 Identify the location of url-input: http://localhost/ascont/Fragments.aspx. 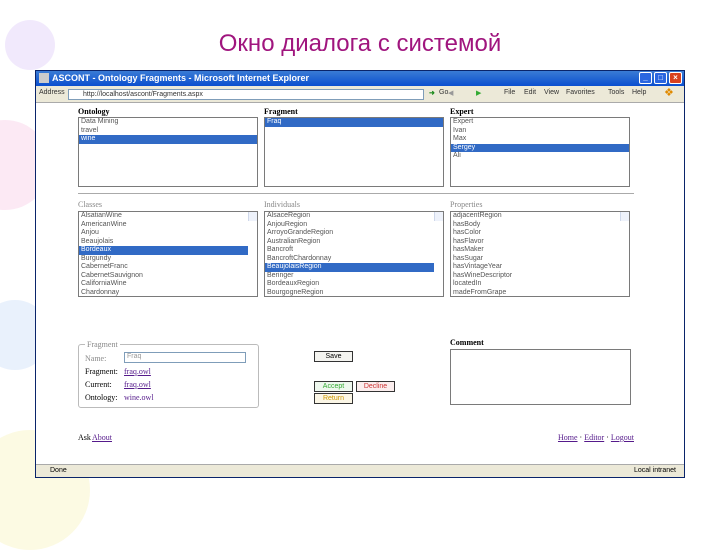
(246, 94).